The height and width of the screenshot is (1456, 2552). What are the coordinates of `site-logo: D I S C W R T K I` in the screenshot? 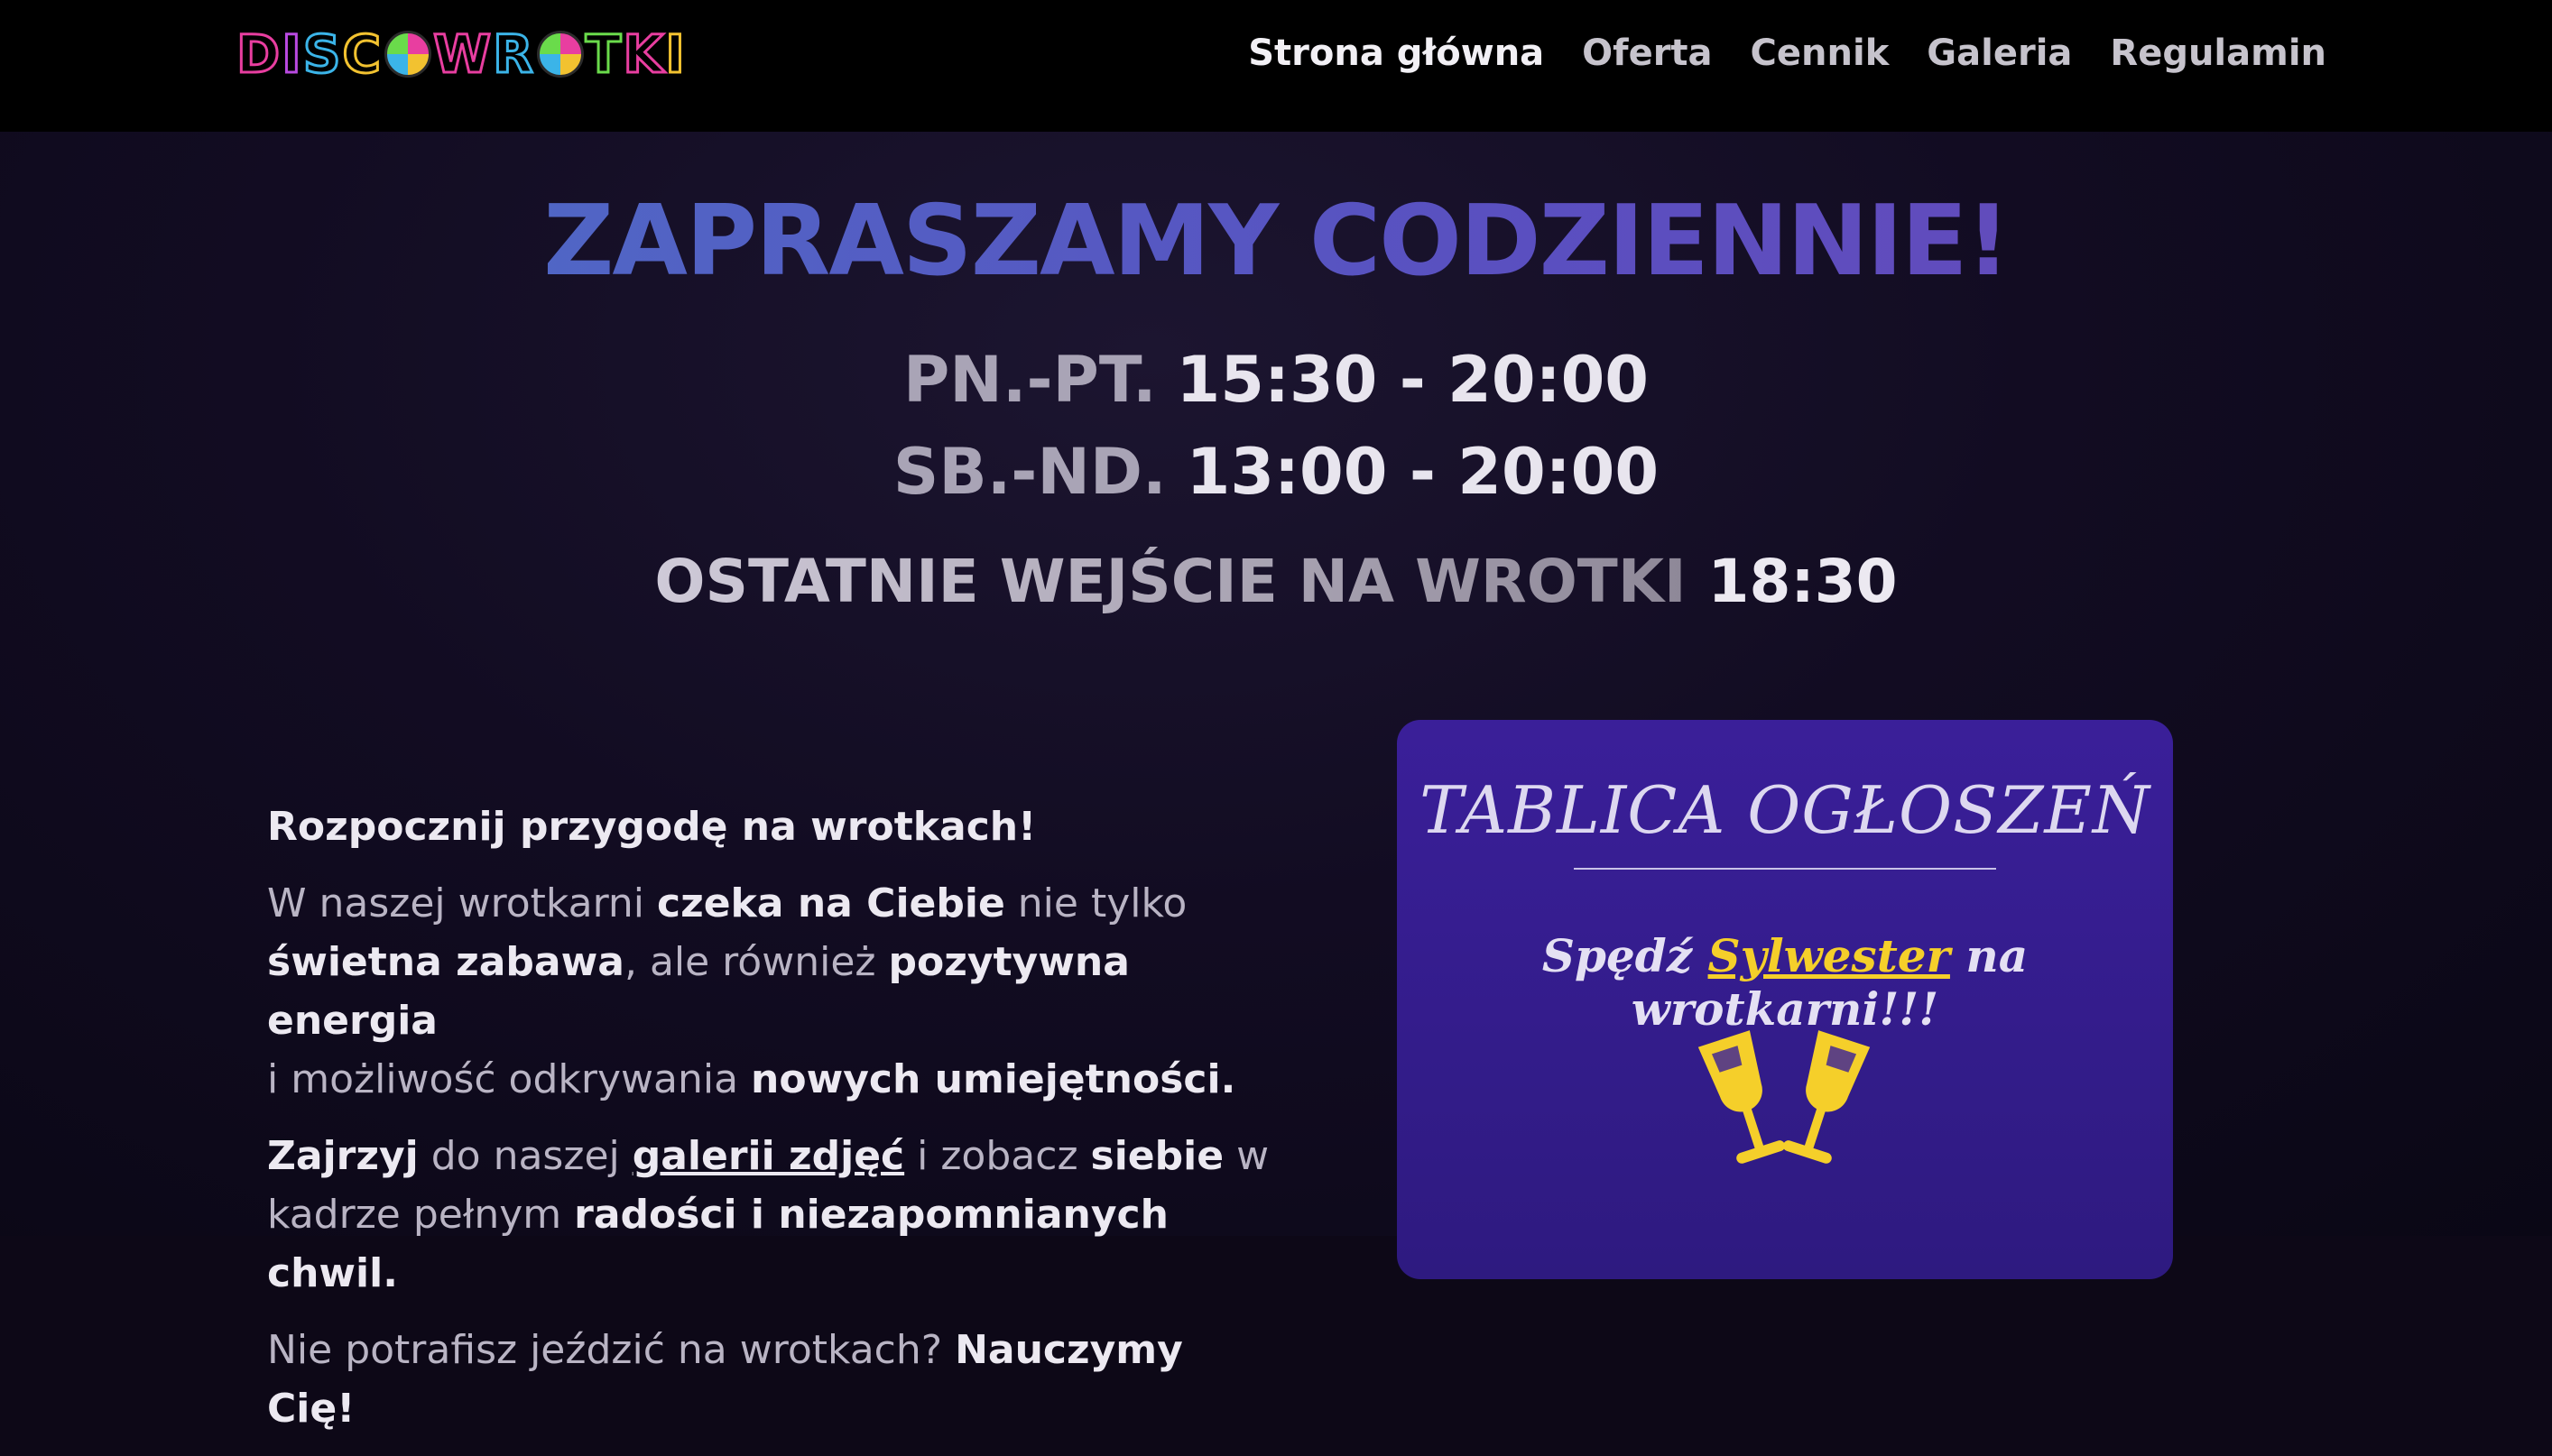 It's located at (461, 55).